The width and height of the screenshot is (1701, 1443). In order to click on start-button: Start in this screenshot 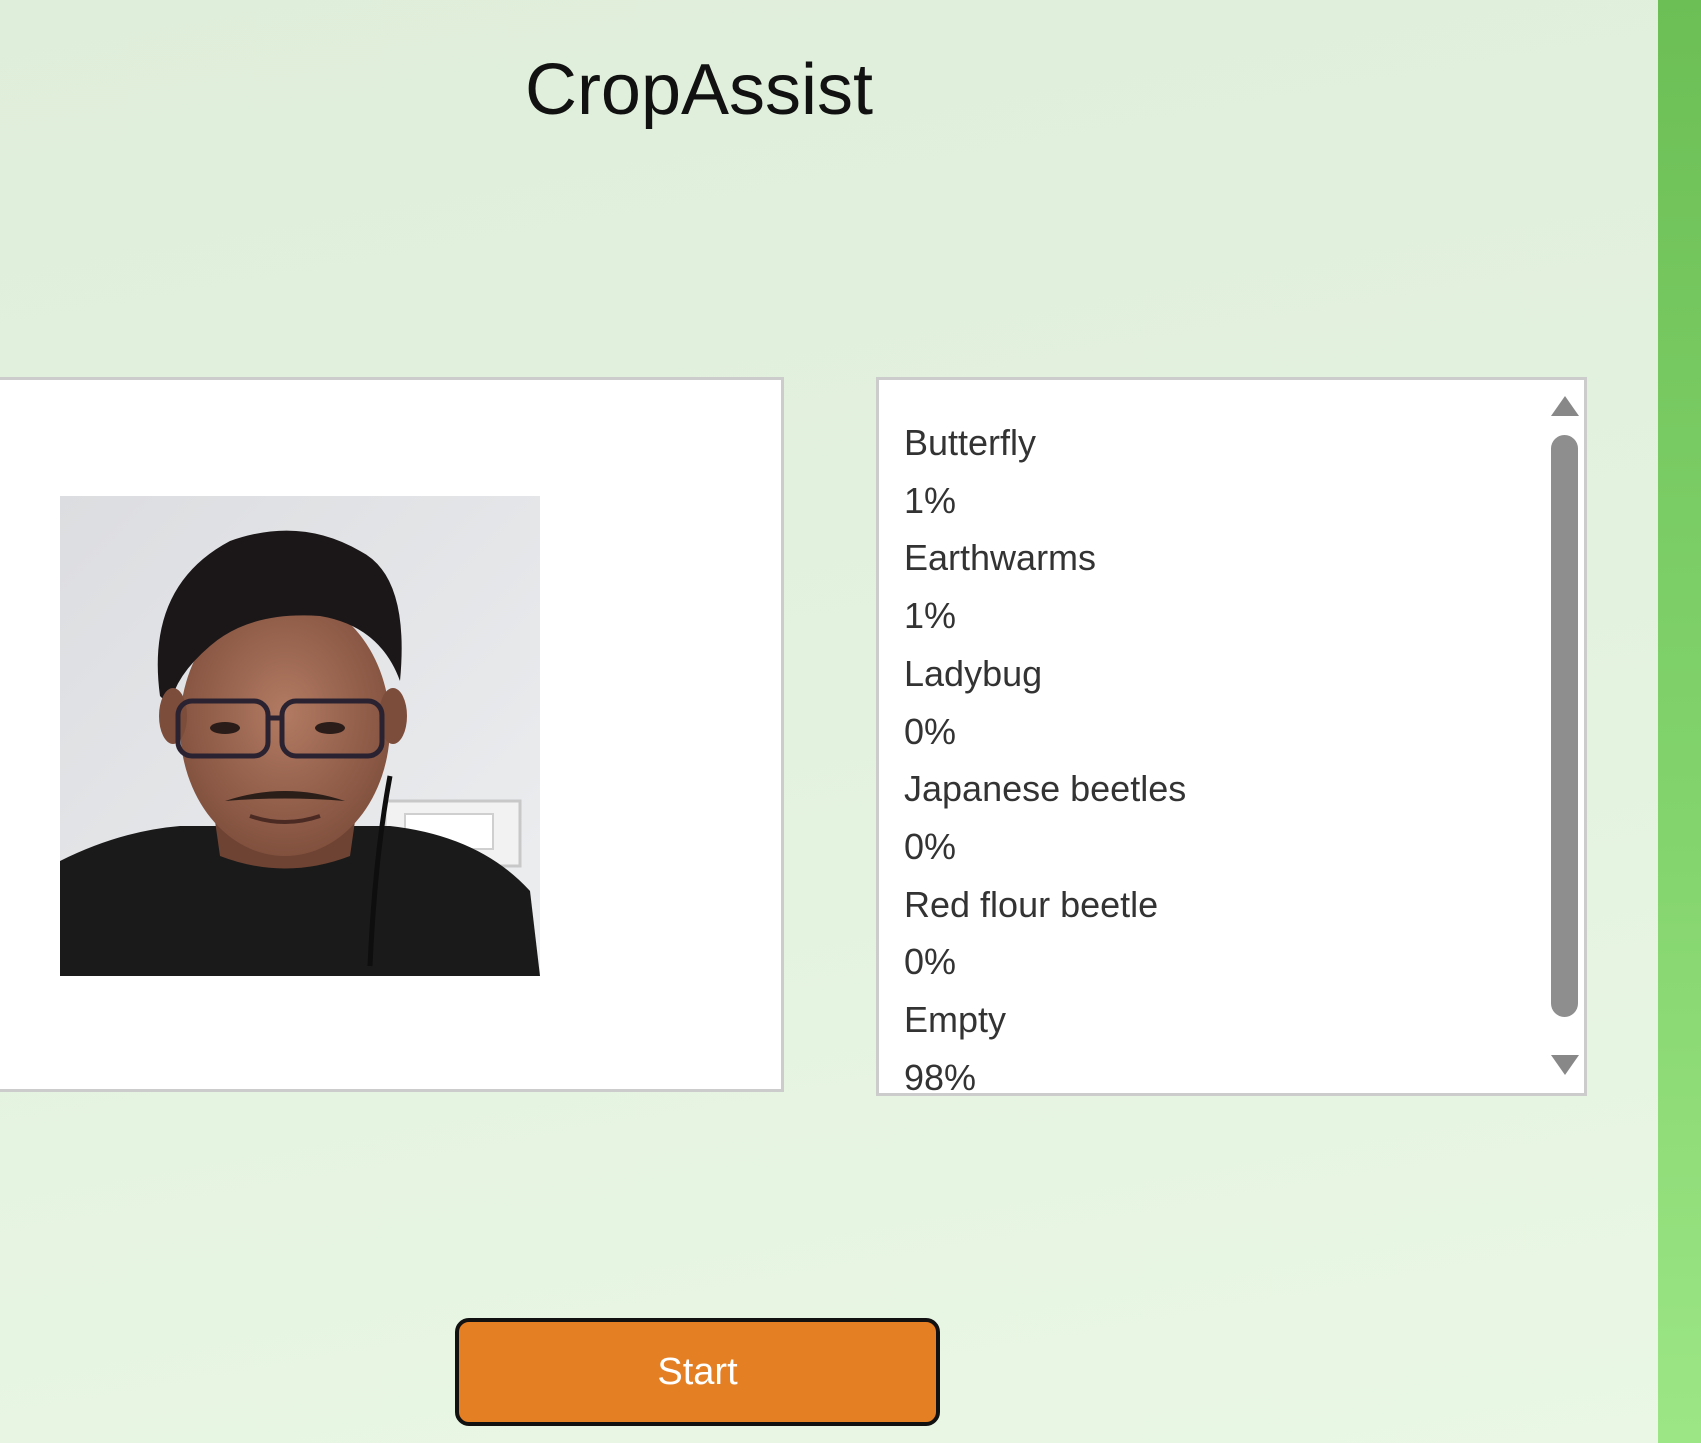, I will do `click(697, 1372)`.